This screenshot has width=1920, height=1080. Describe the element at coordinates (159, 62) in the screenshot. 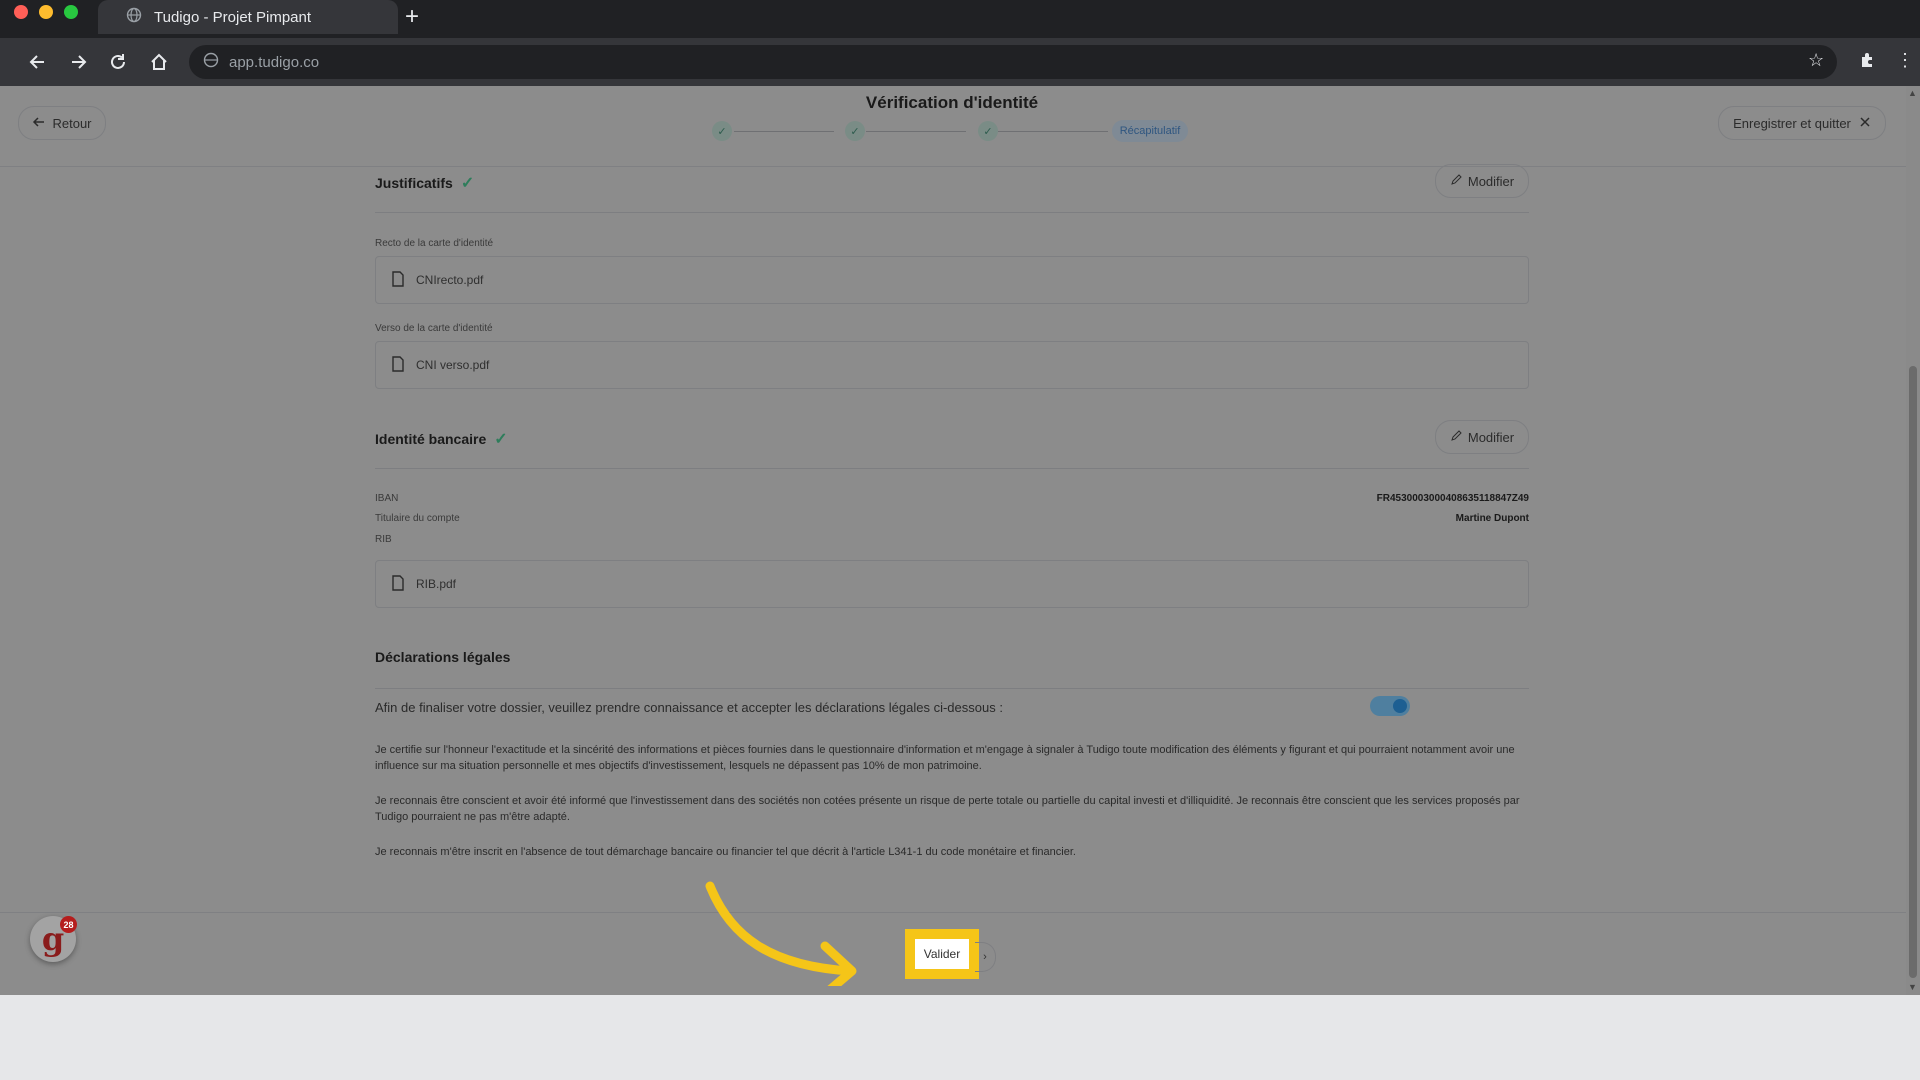

I see `home-icon` at that location.